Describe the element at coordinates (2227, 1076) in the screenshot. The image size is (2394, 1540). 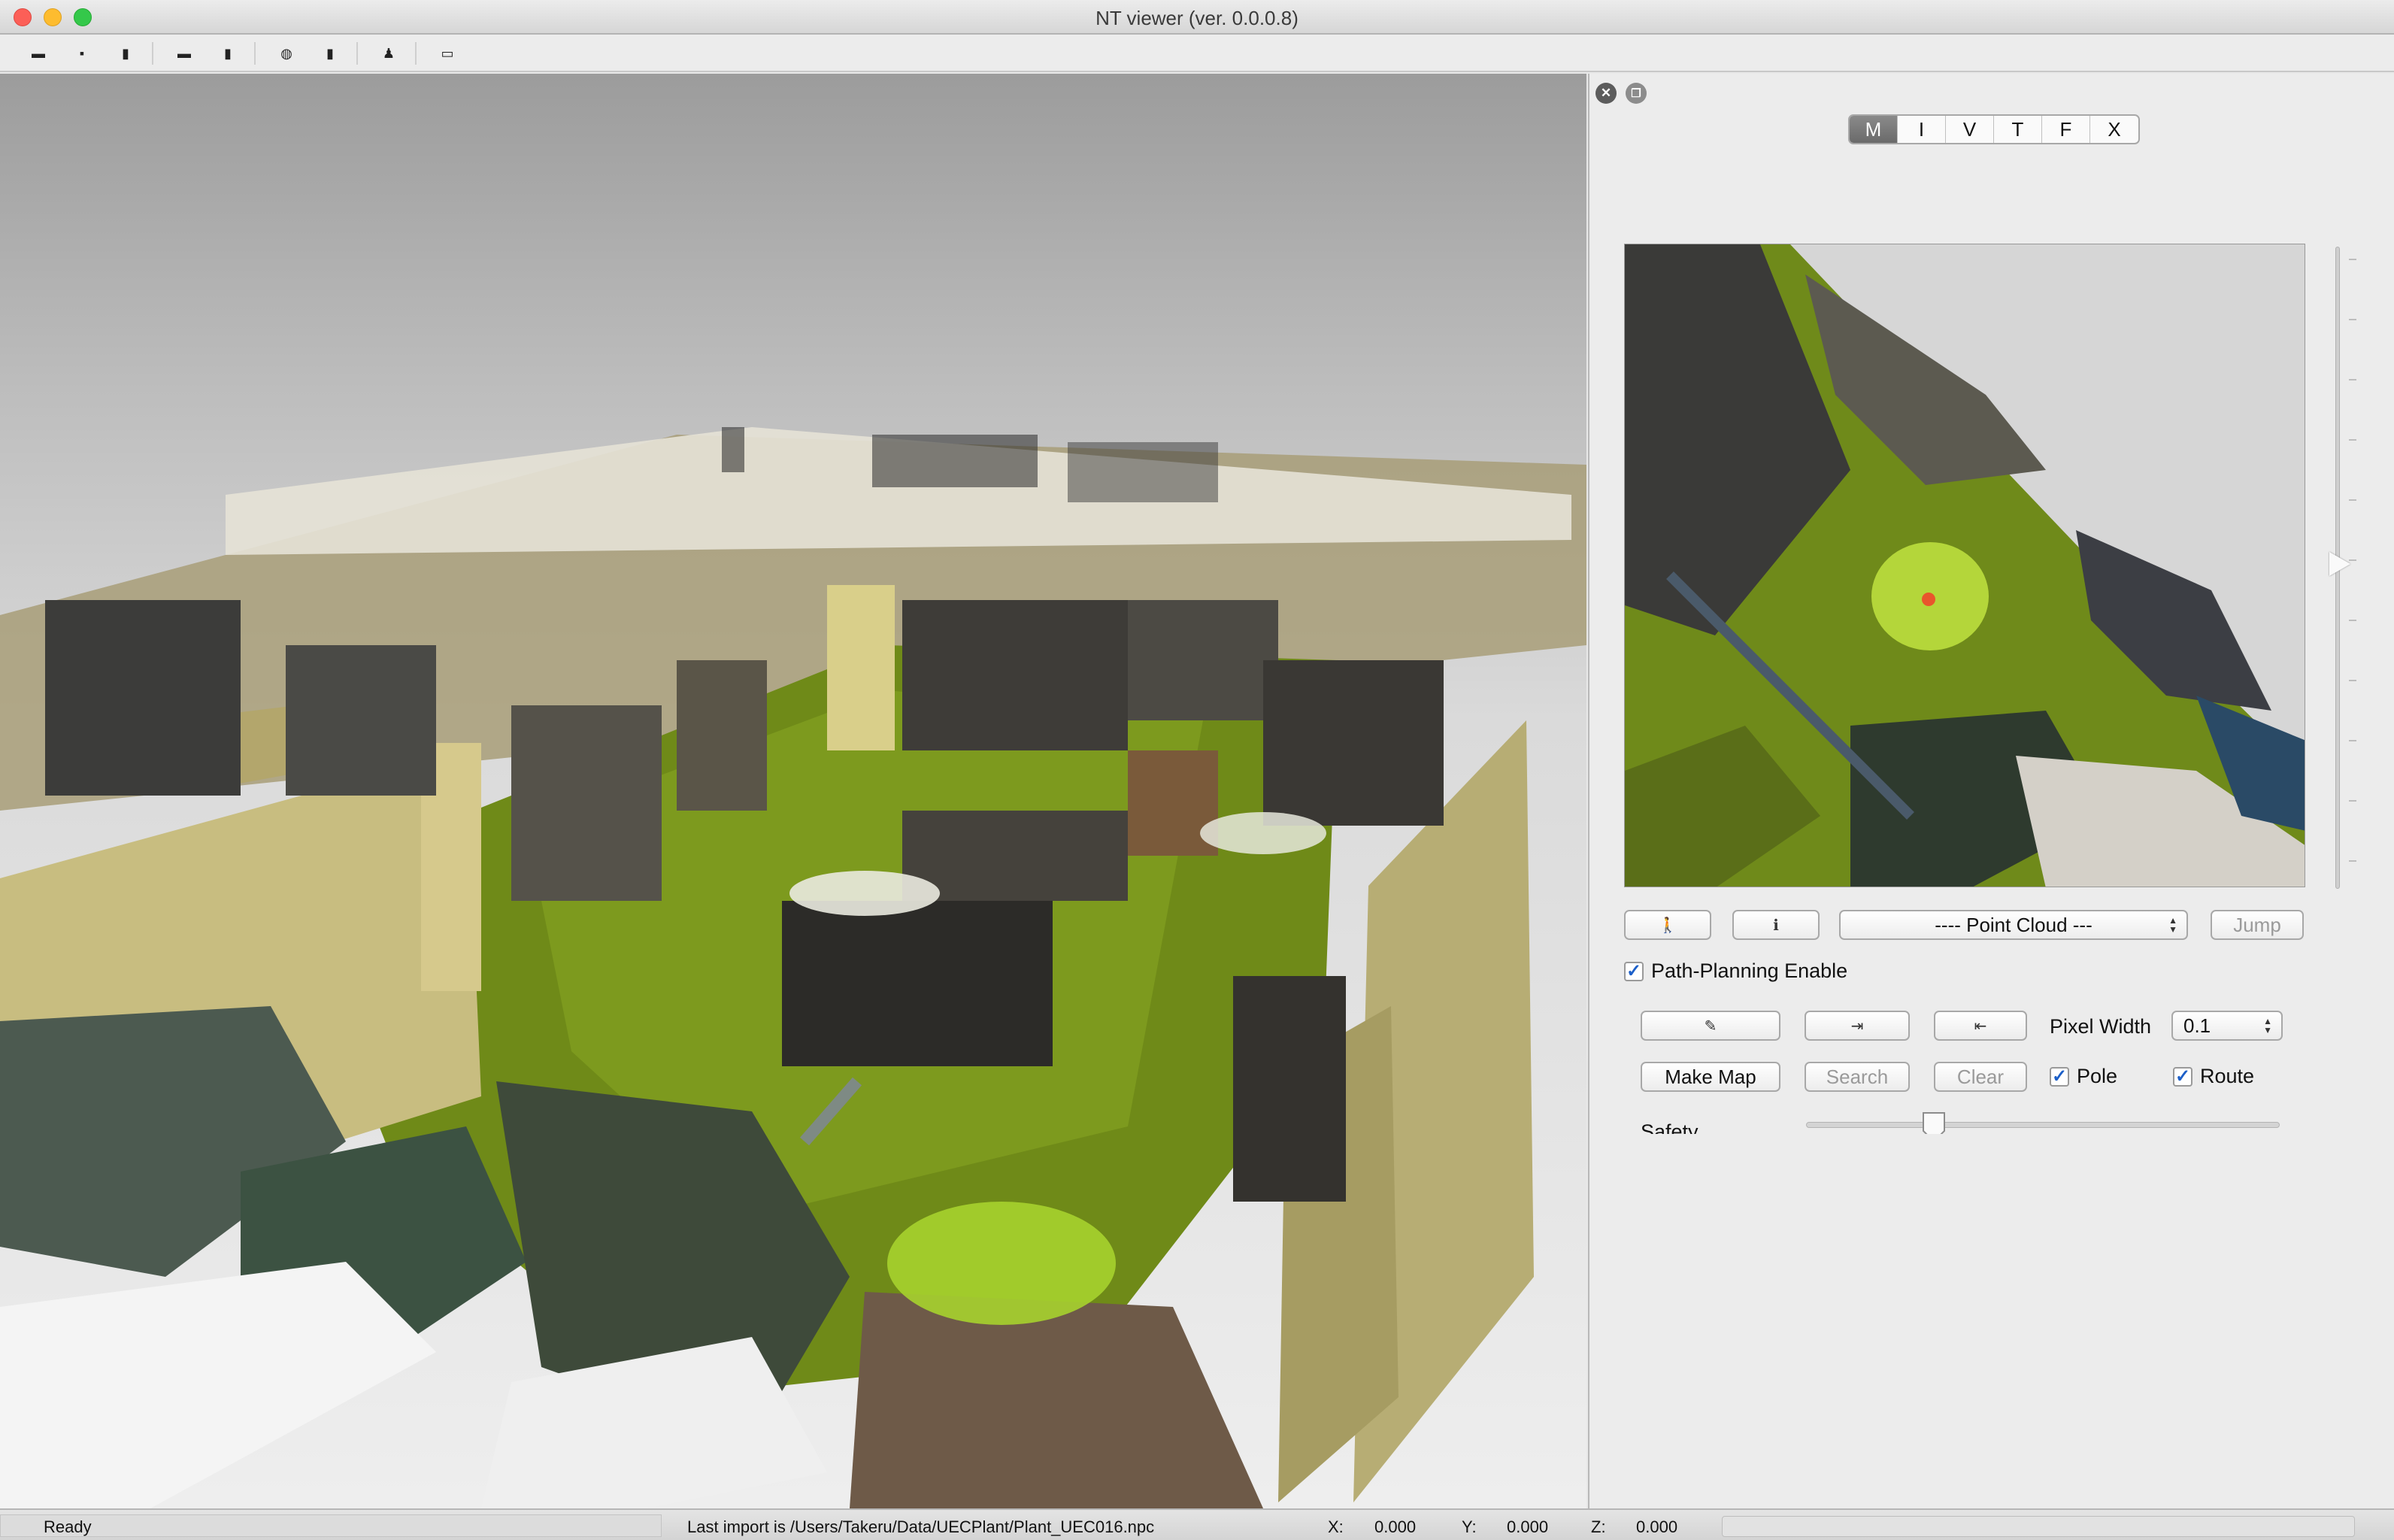
I see `route-label: Route` at that location.